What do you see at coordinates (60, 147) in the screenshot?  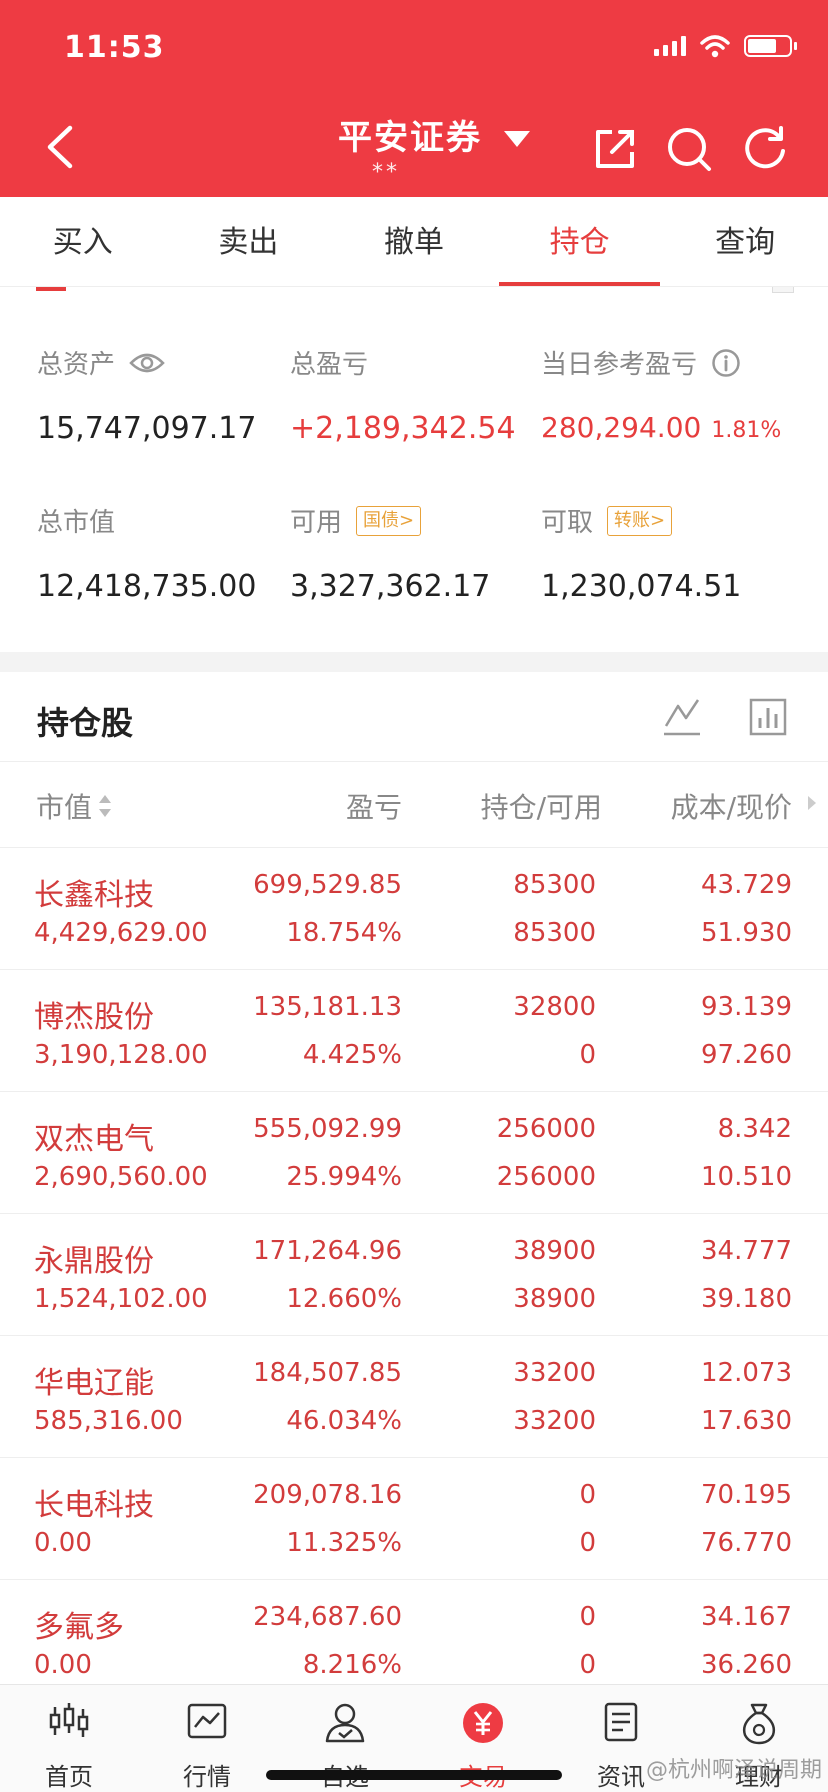 I see `back-arrow-icon` at bounding box center [60, 147].